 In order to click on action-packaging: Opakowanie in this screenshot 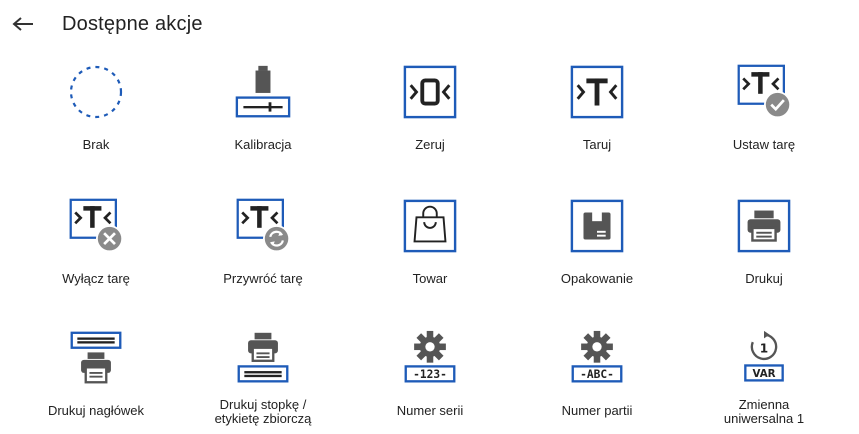, I will do `click(597, 242)`.